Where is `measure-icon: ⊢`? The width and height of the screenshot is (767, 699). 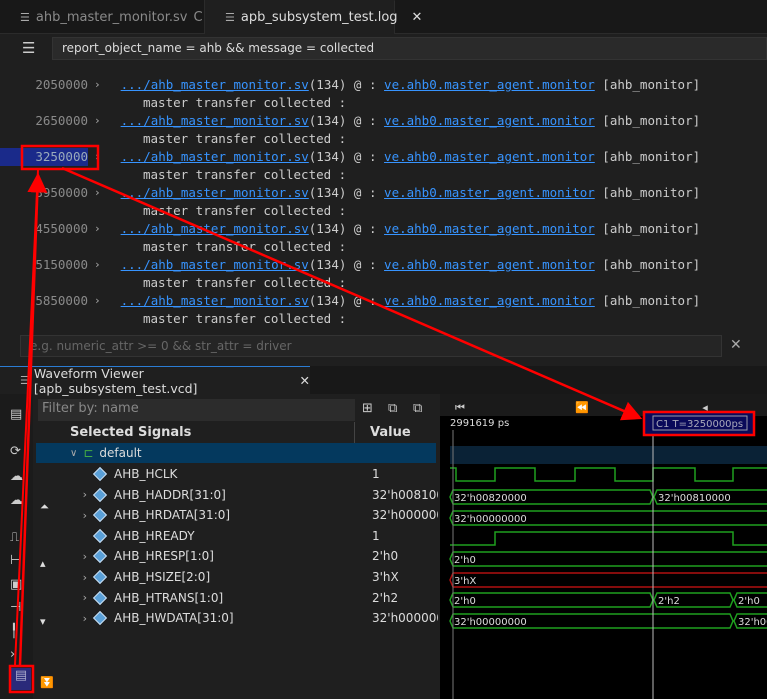 measure-icon: ⊢ is located at coordinates (15, 560).